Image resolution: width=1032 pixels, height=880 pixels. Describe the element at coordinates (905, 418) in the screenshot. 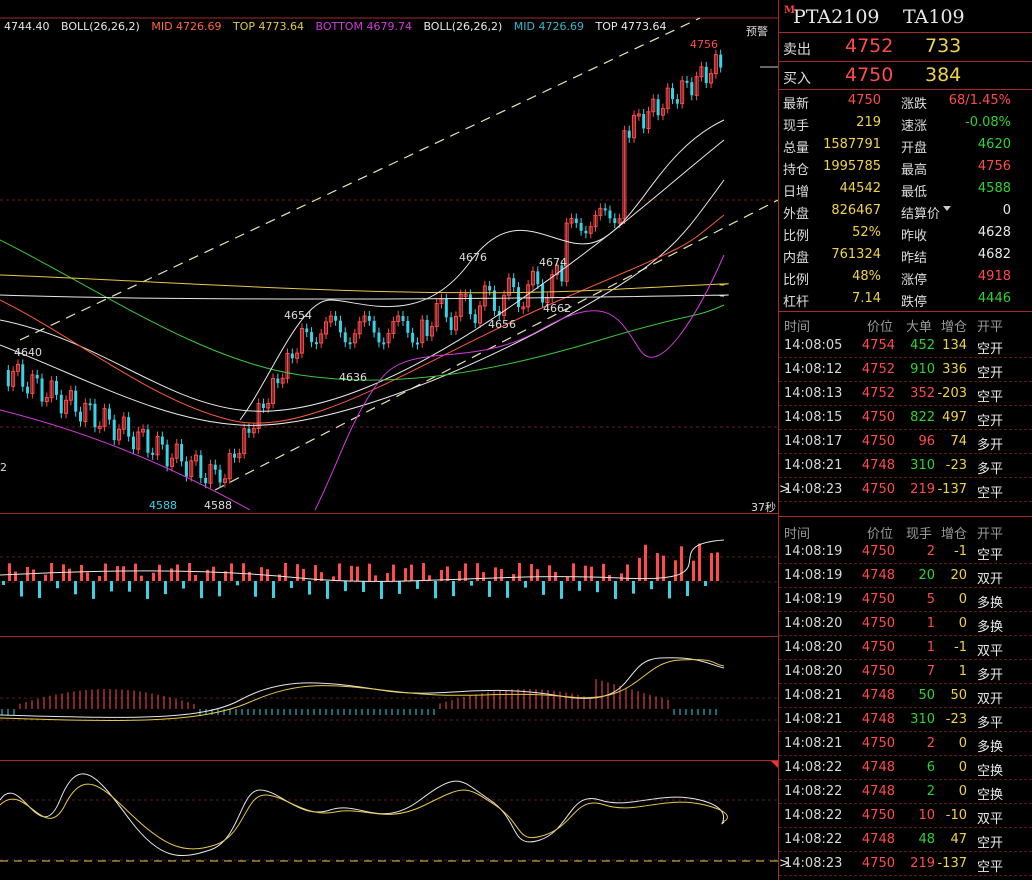

I see `table-row: 14:08:15 4750 822 497 空开` at that location.